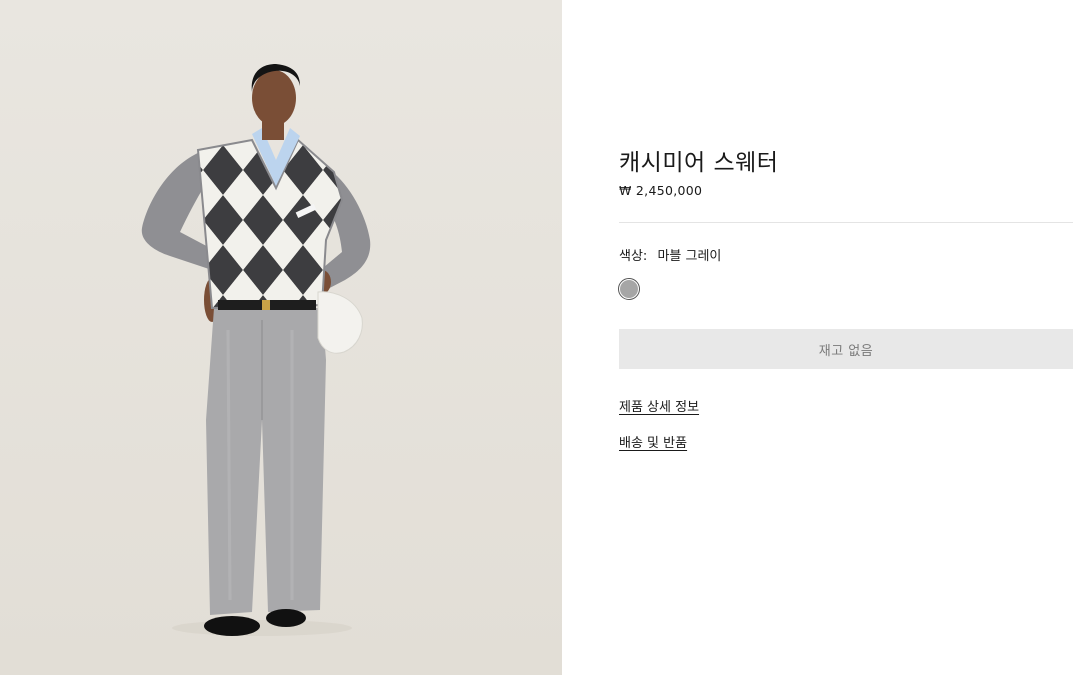 This screenshot has height=675, width=1080. Describe the element at coordinates (633, 256) in the screenshot. I see `color-label: 색상:` at that location.